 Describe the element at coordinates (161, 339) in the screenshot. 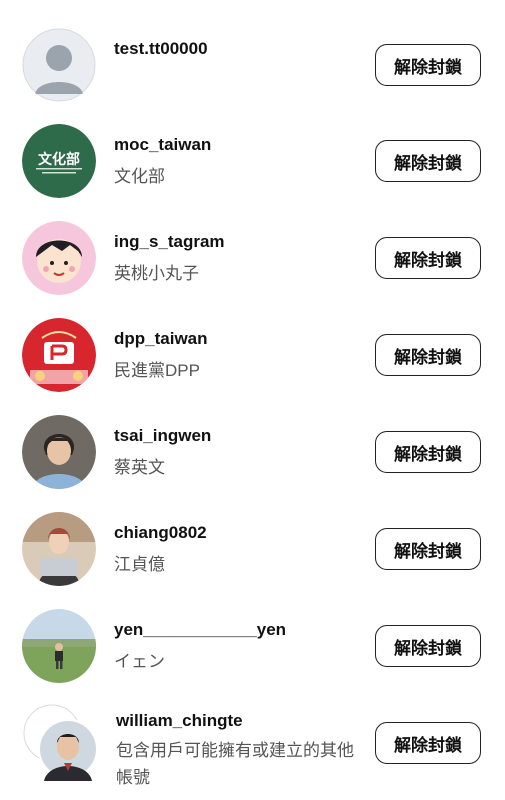

I see `account-username: dpp_taiwan` at that location.